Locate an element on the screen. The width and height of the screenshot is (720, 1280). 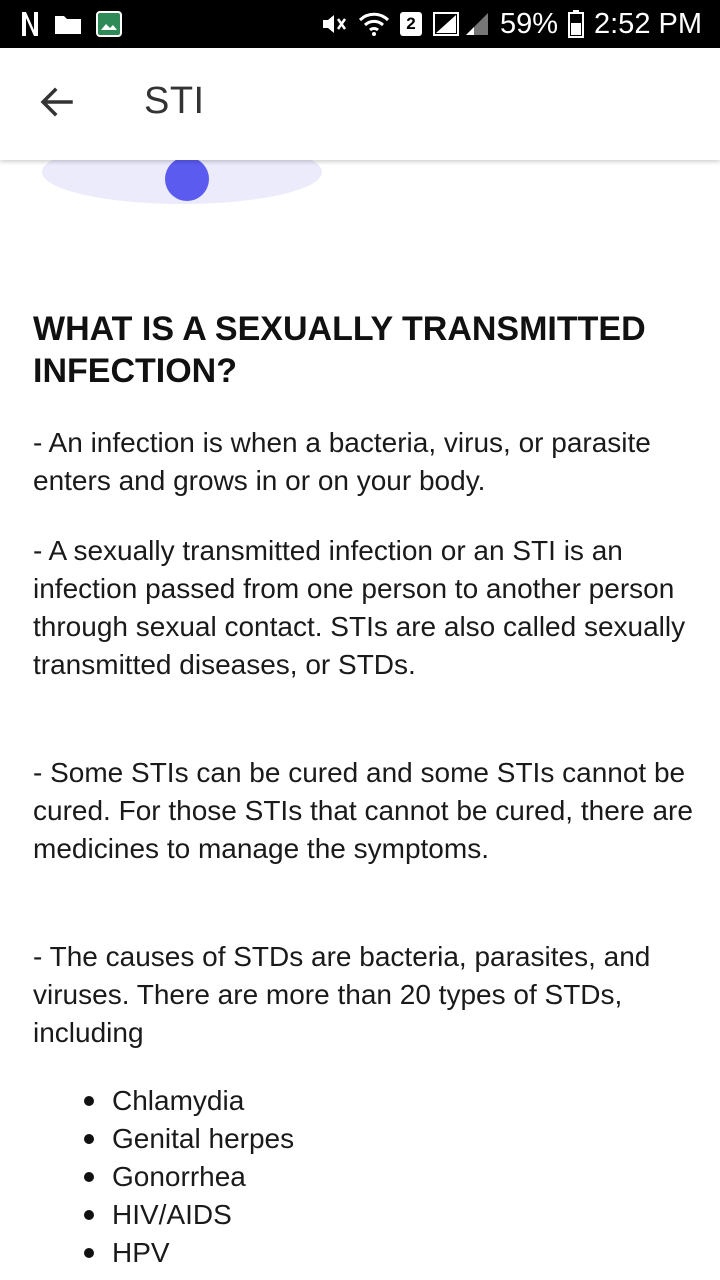
list-item: Gonorrhea is located at coordinates (189, 1177).